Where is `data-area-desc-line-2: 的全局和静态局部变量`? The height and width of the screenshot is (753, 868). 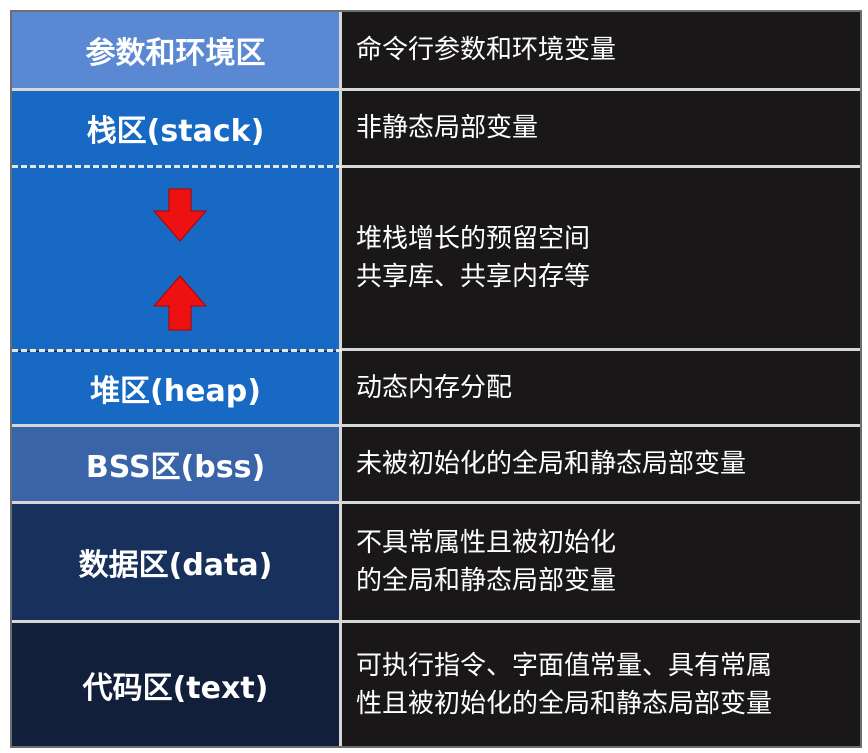
data-area-desc-line-2: 的全局和静态局部变量 is located at coordinates (486, 581).